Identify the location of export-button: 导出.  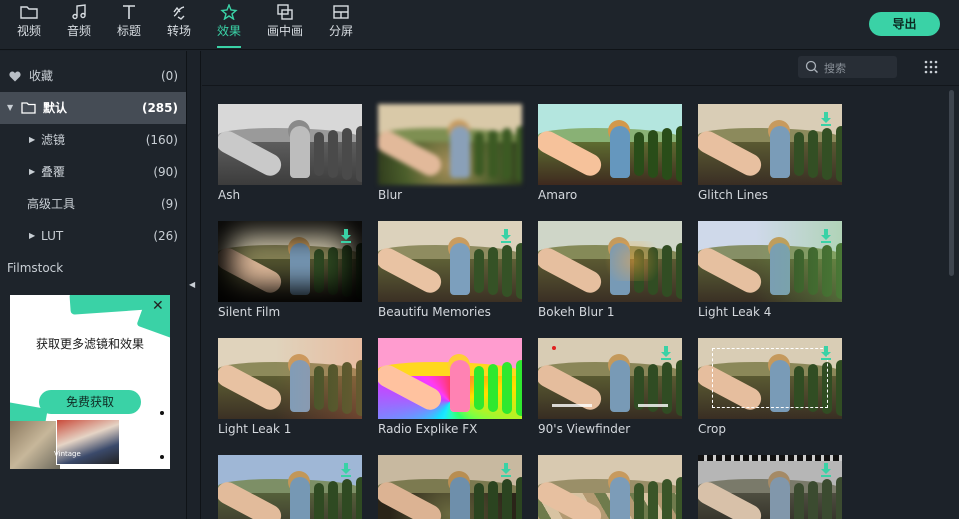
(904, 24).